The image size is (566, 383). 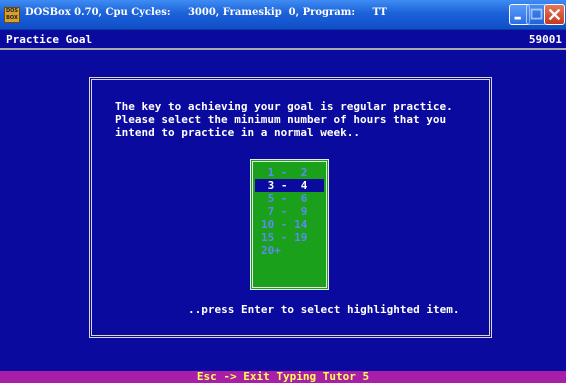 I want to click on hours-option-3-4: 3 - 4, so click(x=289, y=185).